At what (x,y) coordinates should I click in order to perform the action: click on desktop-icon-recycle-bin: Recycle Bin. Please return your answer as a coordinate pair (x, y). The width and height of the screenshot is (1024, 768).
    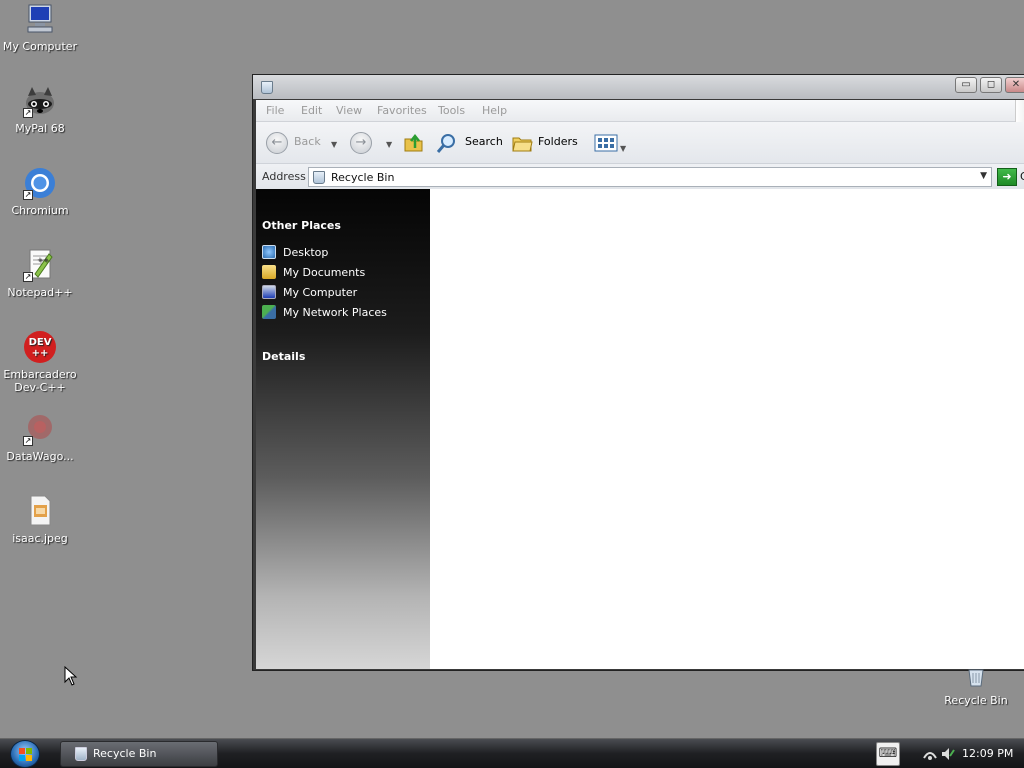
    Looking at the image, I should click on (976, 687).